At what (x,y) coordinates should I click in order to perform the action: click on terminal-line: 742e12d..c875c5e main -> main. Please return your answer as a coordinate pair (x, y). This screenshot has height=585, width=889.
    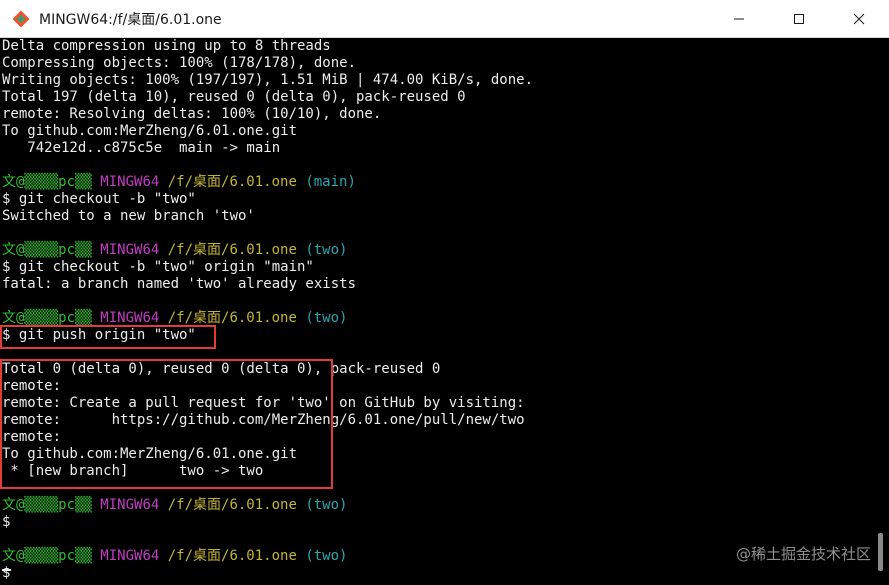
    Looking at the image, I should click on (141, 148).